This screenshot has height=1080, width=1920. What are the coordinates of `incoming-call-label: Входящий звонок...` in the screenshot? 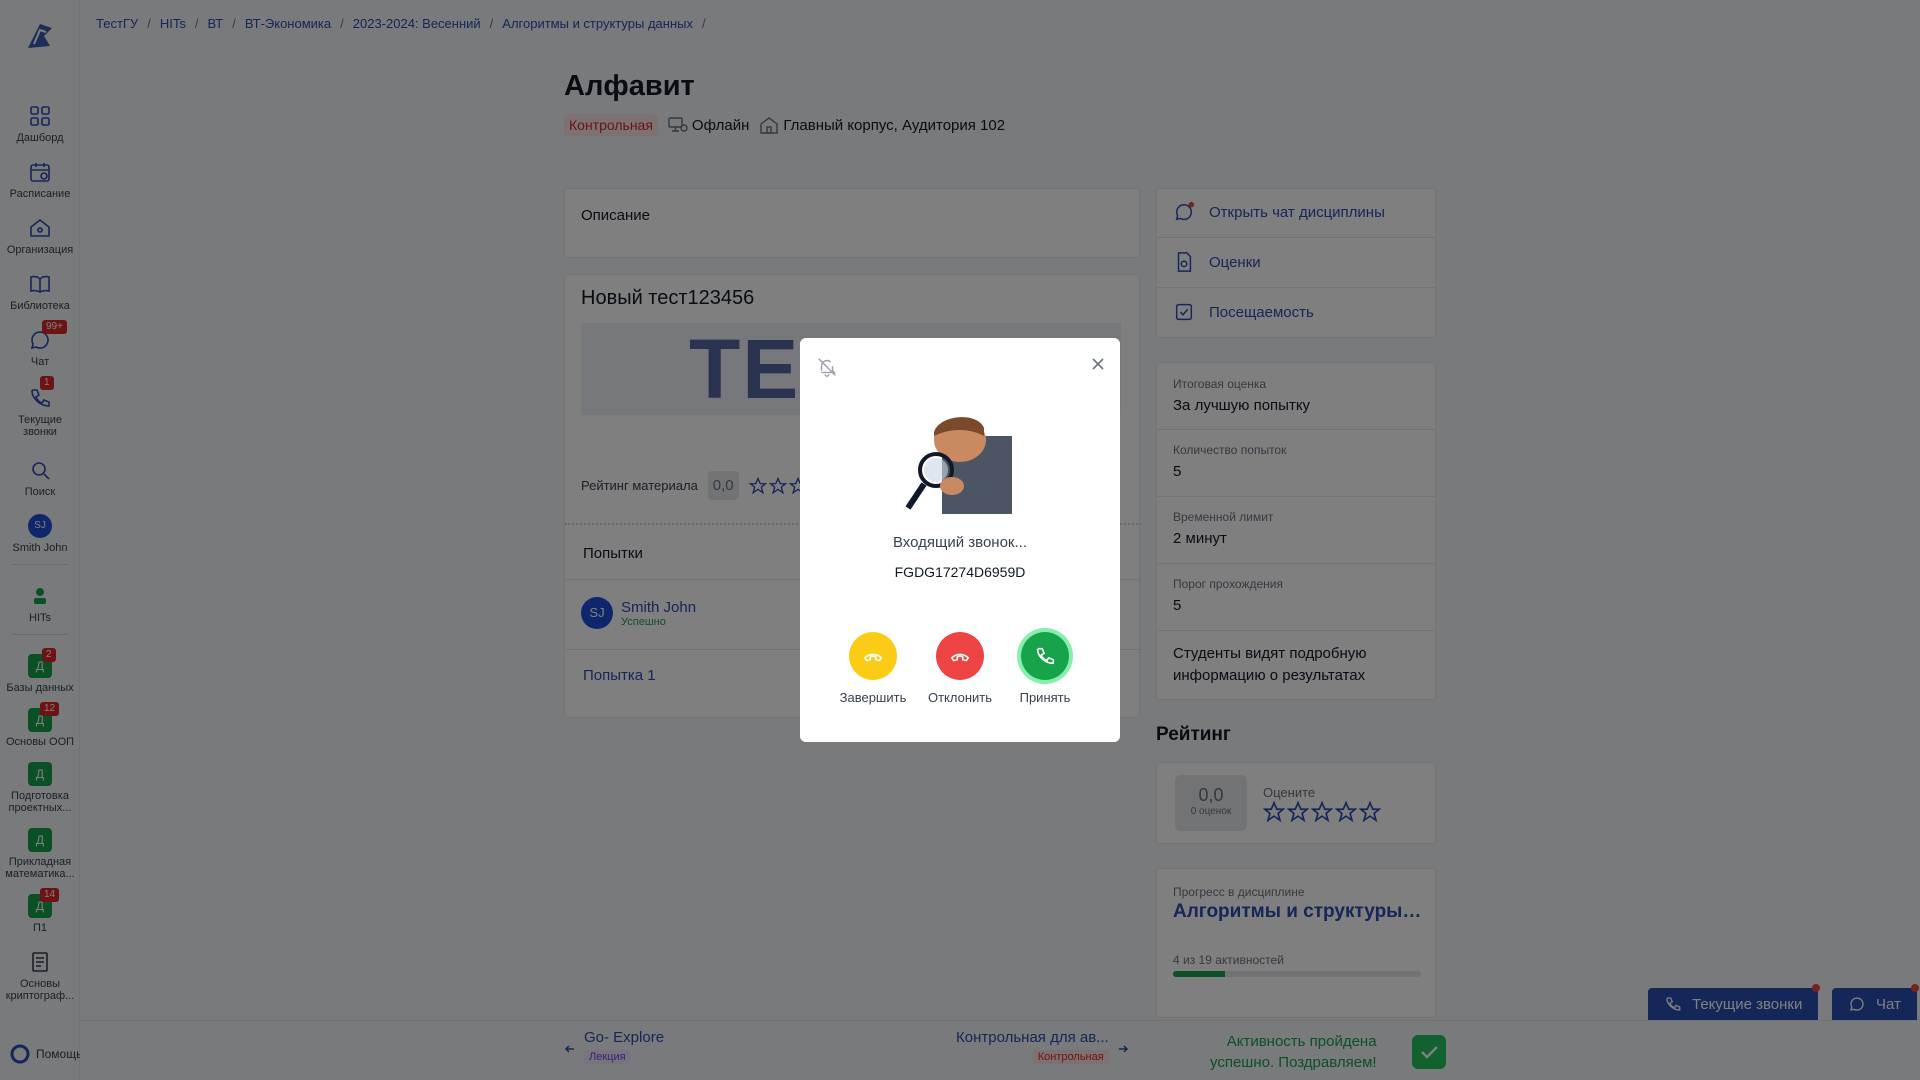 It's located at (960, 542).